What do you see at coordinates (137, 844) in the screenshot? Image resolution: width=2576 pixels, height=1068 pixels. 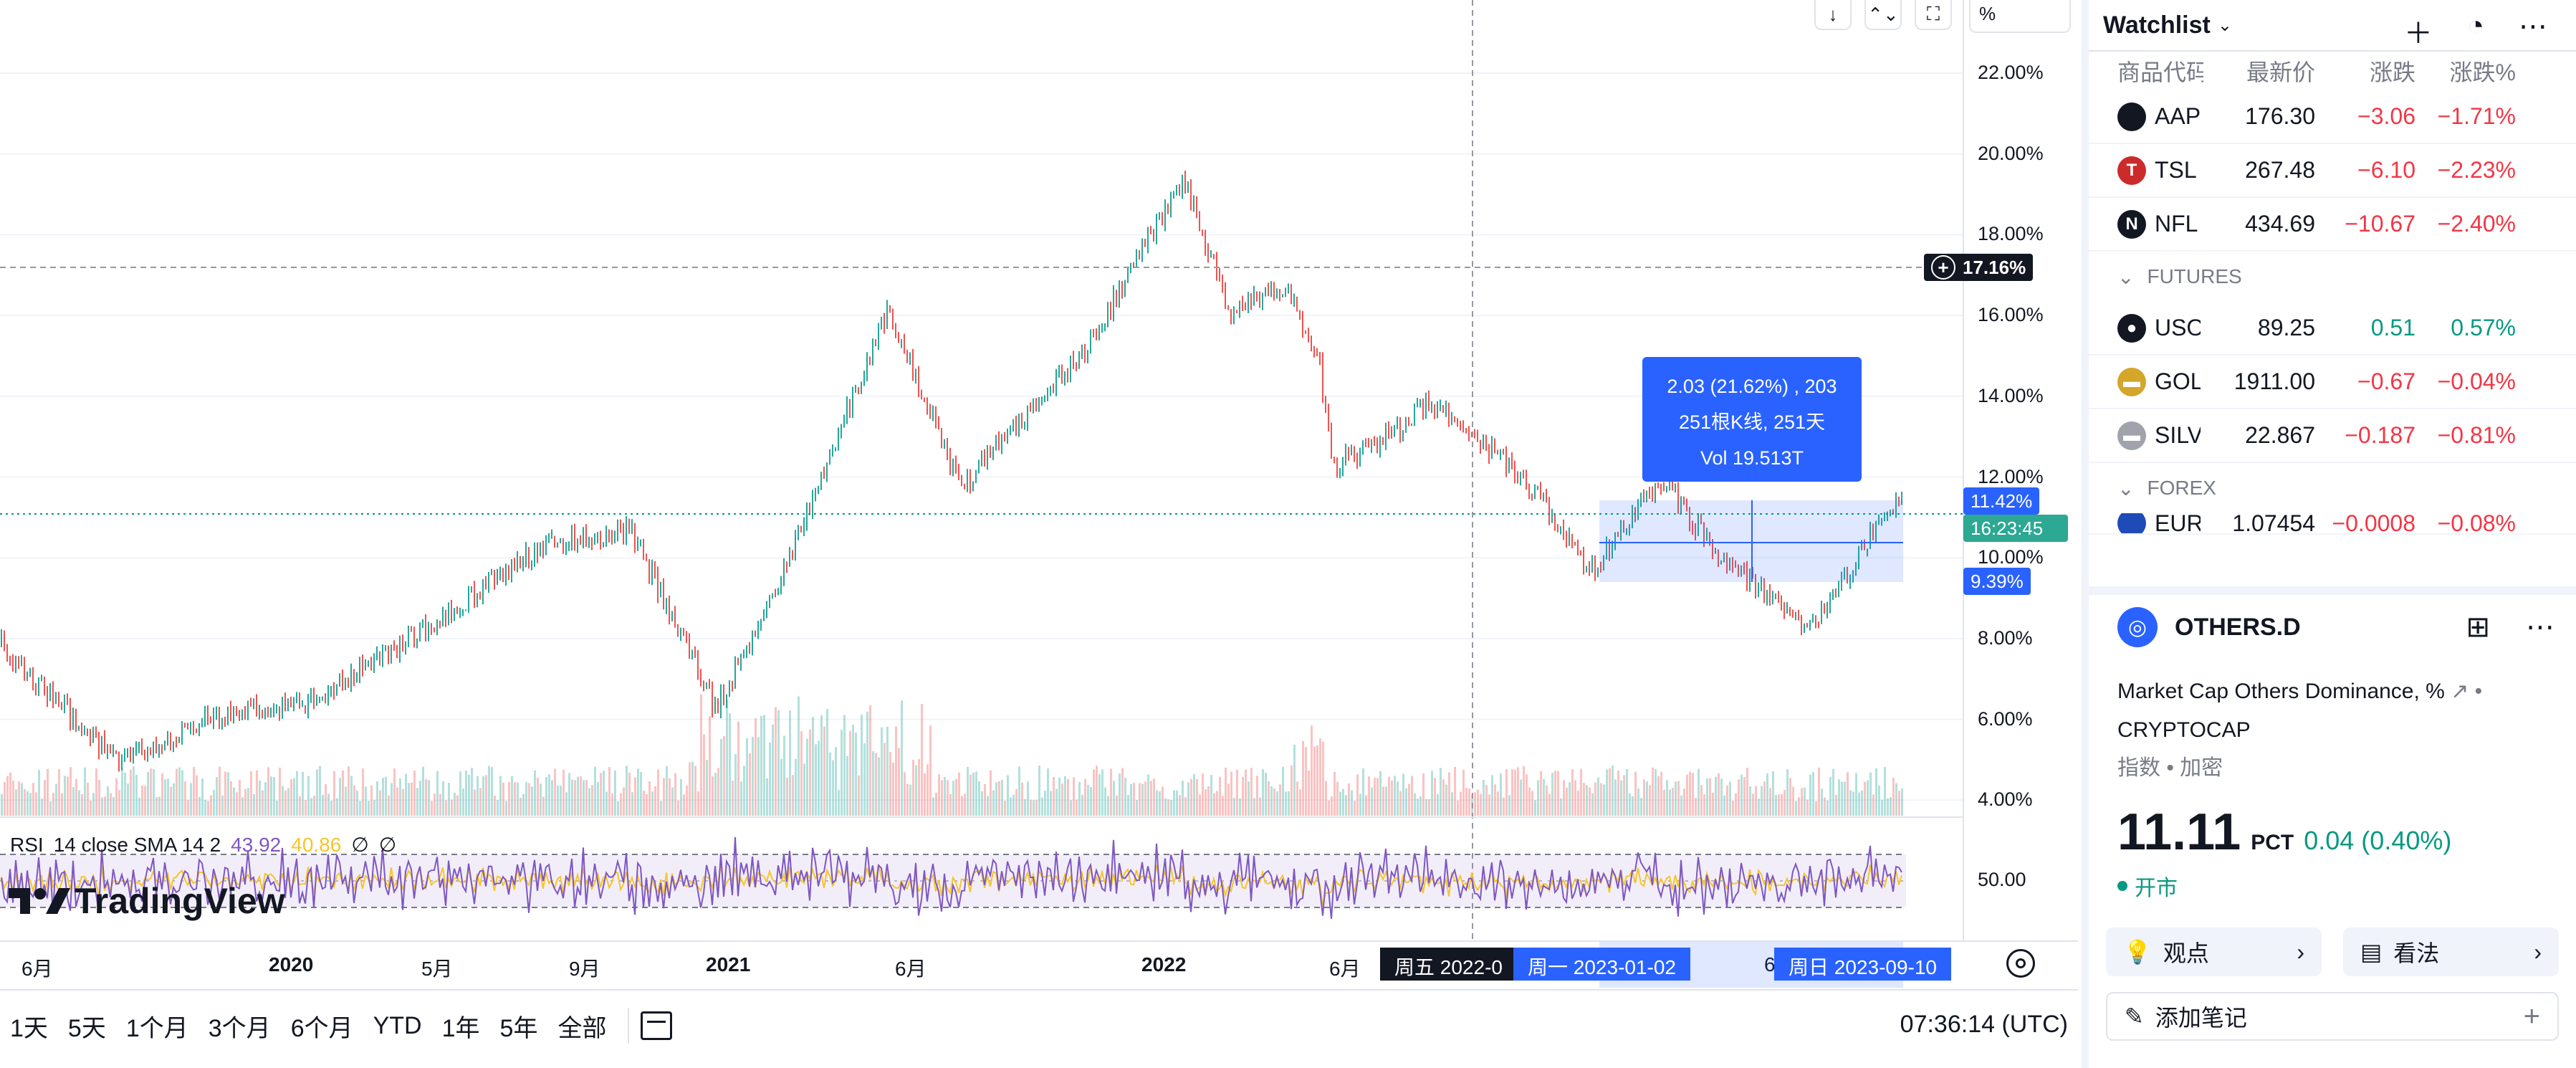 I see `rsi-params: 14 close SMA 14 2` at bounding box center [137, 844].